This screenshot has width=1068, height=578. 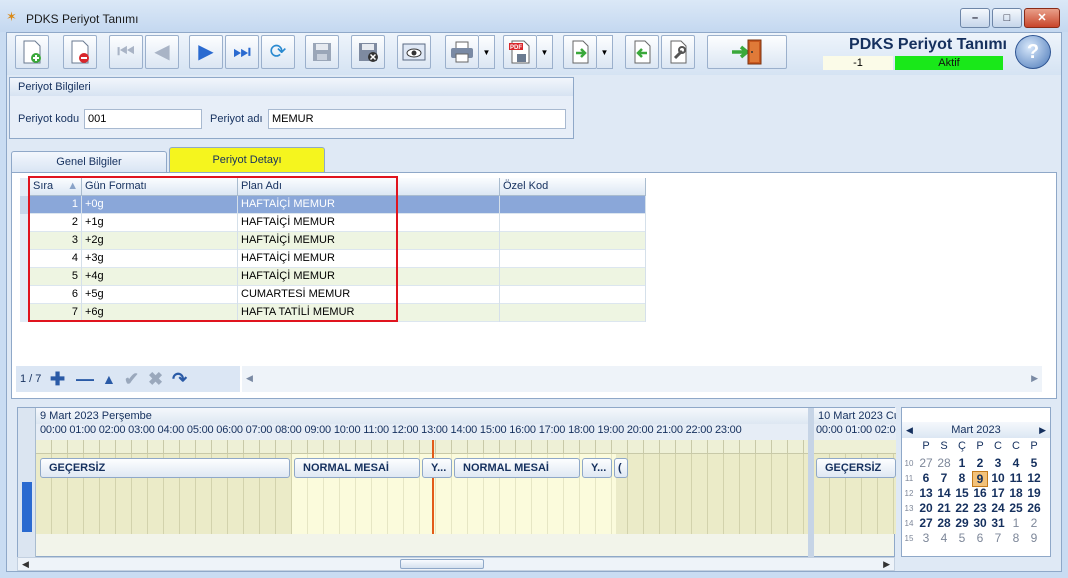 I want to click on tools-icon, so click(x=678, y=52).